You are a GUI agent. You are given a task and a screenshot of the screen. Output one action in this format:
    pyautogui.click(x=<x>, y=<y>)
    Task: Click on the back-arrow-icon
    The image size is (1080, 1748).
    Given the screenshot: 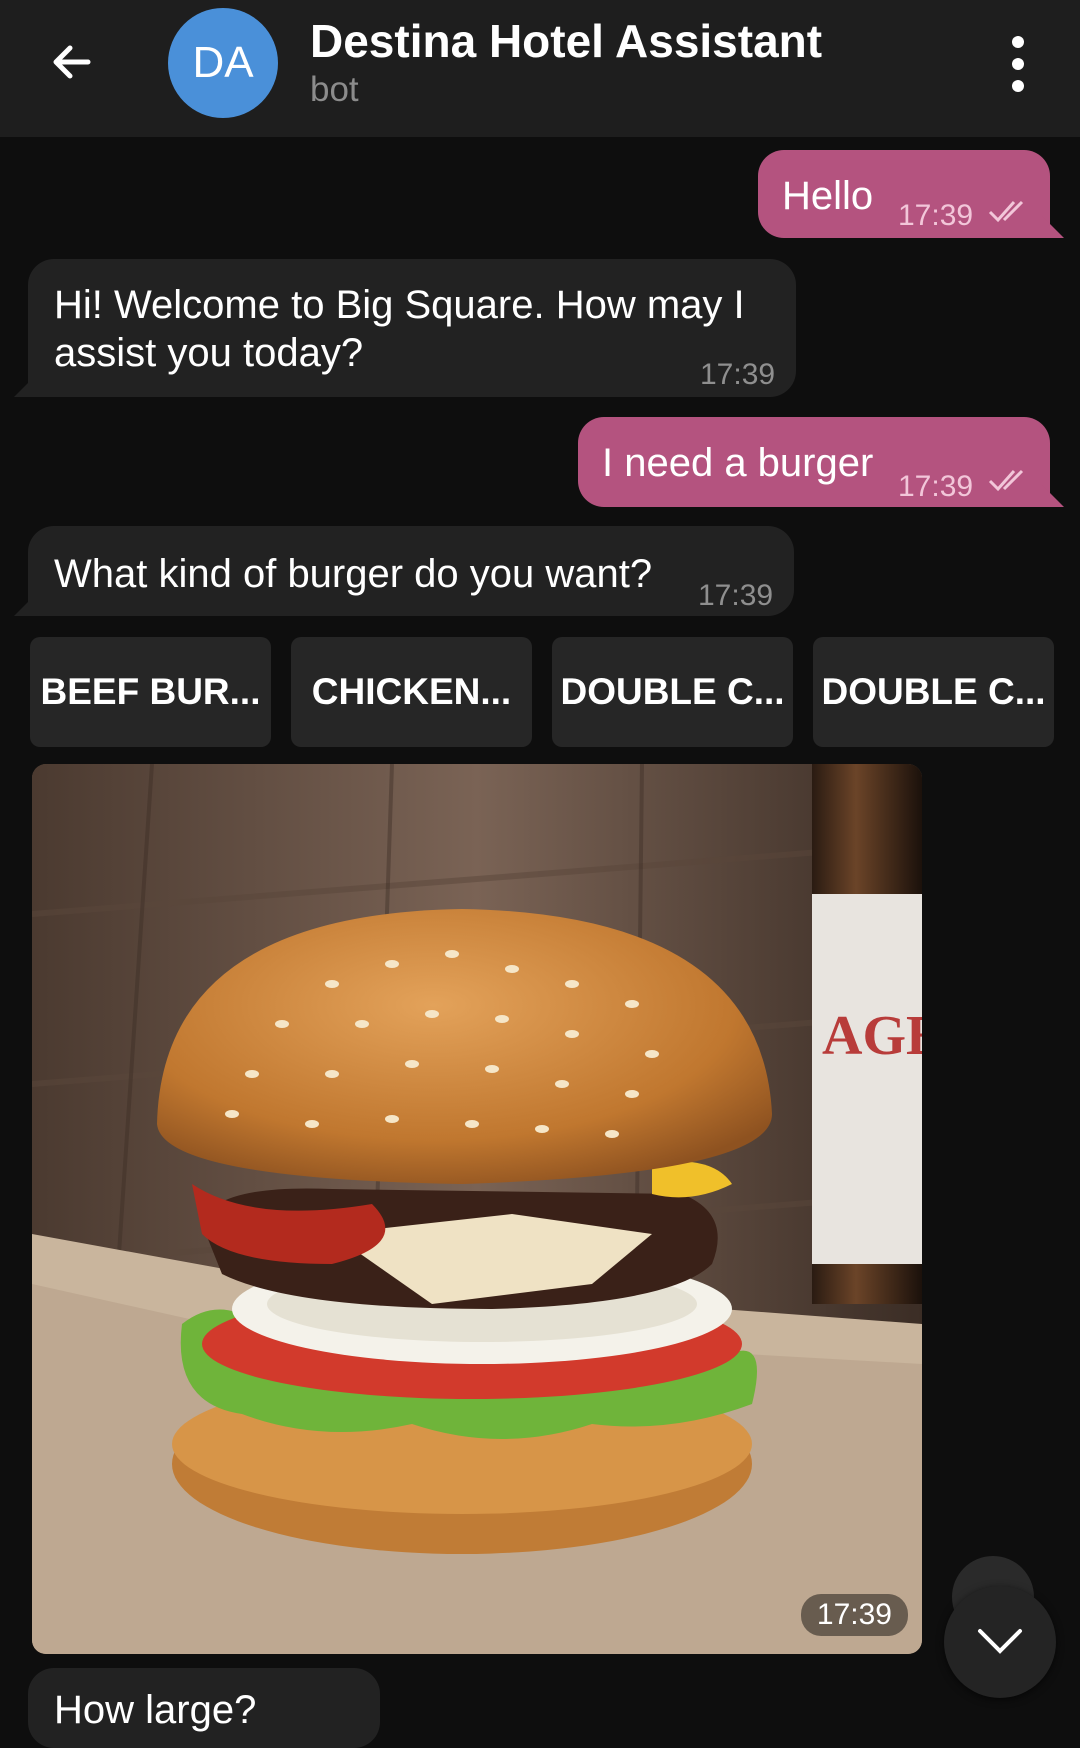 What is the action you would take?
    pyautogui.click(x=72, y=62)
    